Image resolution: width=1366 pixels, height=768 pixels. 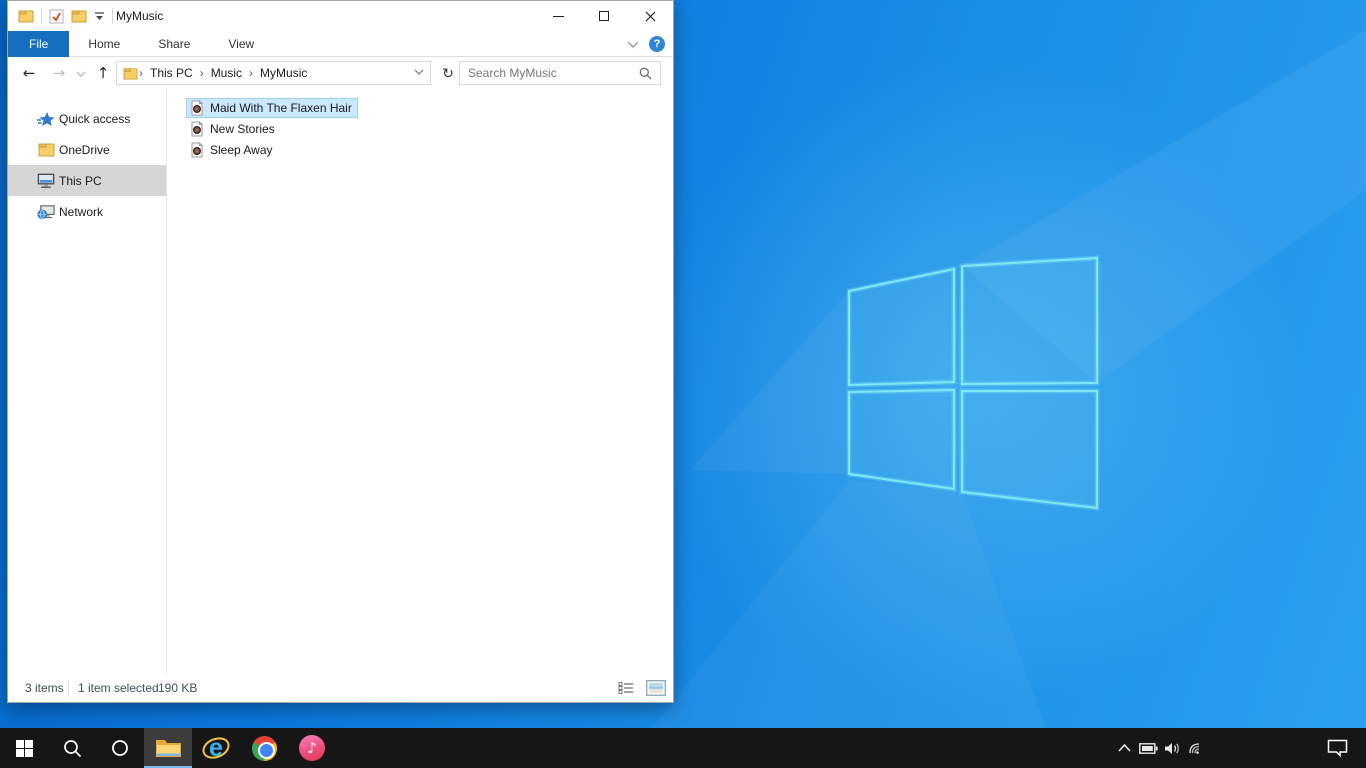 I want to click on status-divider, so click(x=68, y=688).